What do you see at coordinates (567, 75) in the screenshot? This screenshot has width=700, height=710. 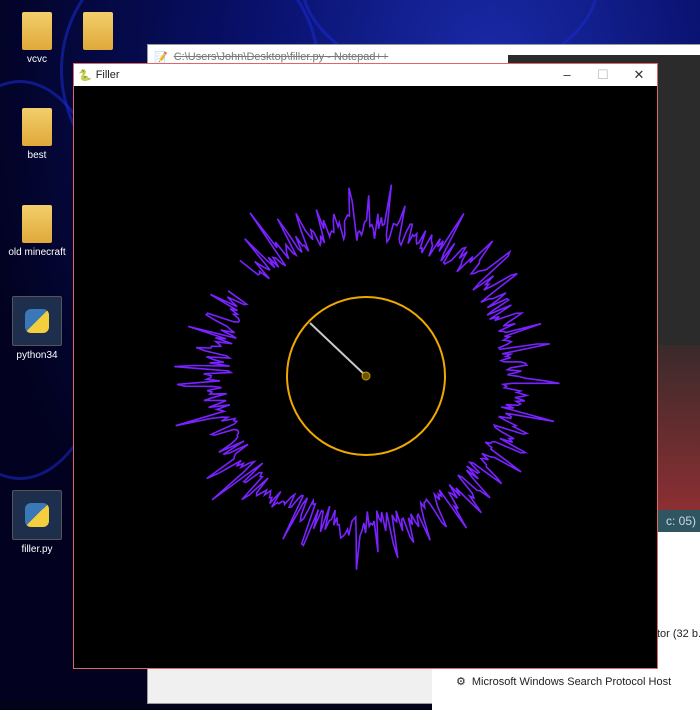 I see `minimize-button: –` at bounding box center [567, 75].